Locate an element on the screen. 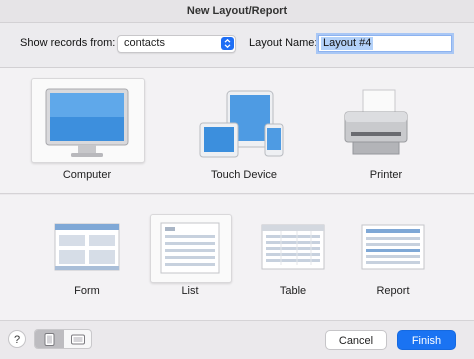  layout-name-label: Layout Name: is located at coordinates (283, 43).